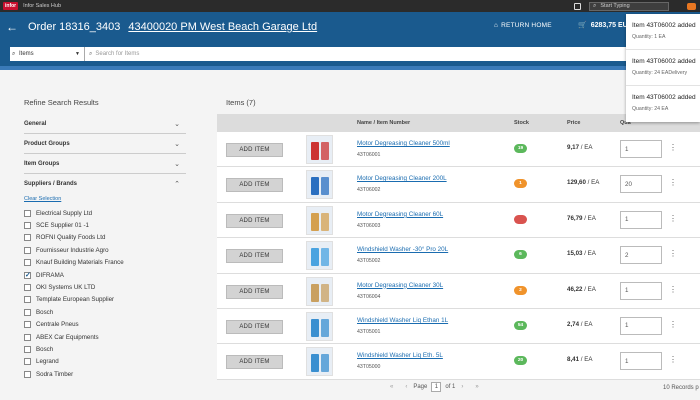 This screenshot has height=400, width=700. I want to click on stock-badge, so click(520, 219).